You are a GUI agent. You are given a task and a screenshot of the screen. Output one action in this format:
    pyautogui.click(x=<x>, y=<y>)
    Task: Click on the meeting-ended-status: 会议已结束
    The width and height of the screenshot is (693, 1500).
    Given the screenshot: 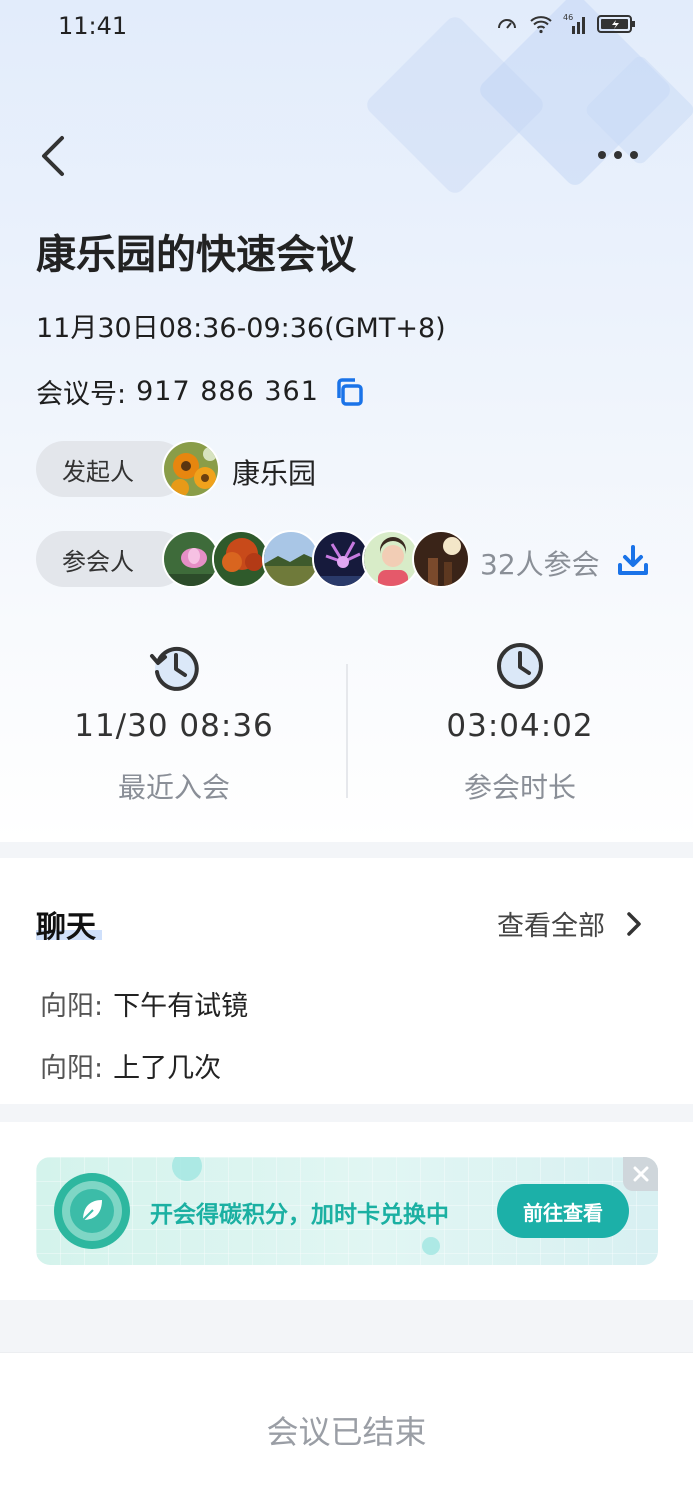 What is the action you would take?
    pyautogui.click(x=346, y=1432)
    